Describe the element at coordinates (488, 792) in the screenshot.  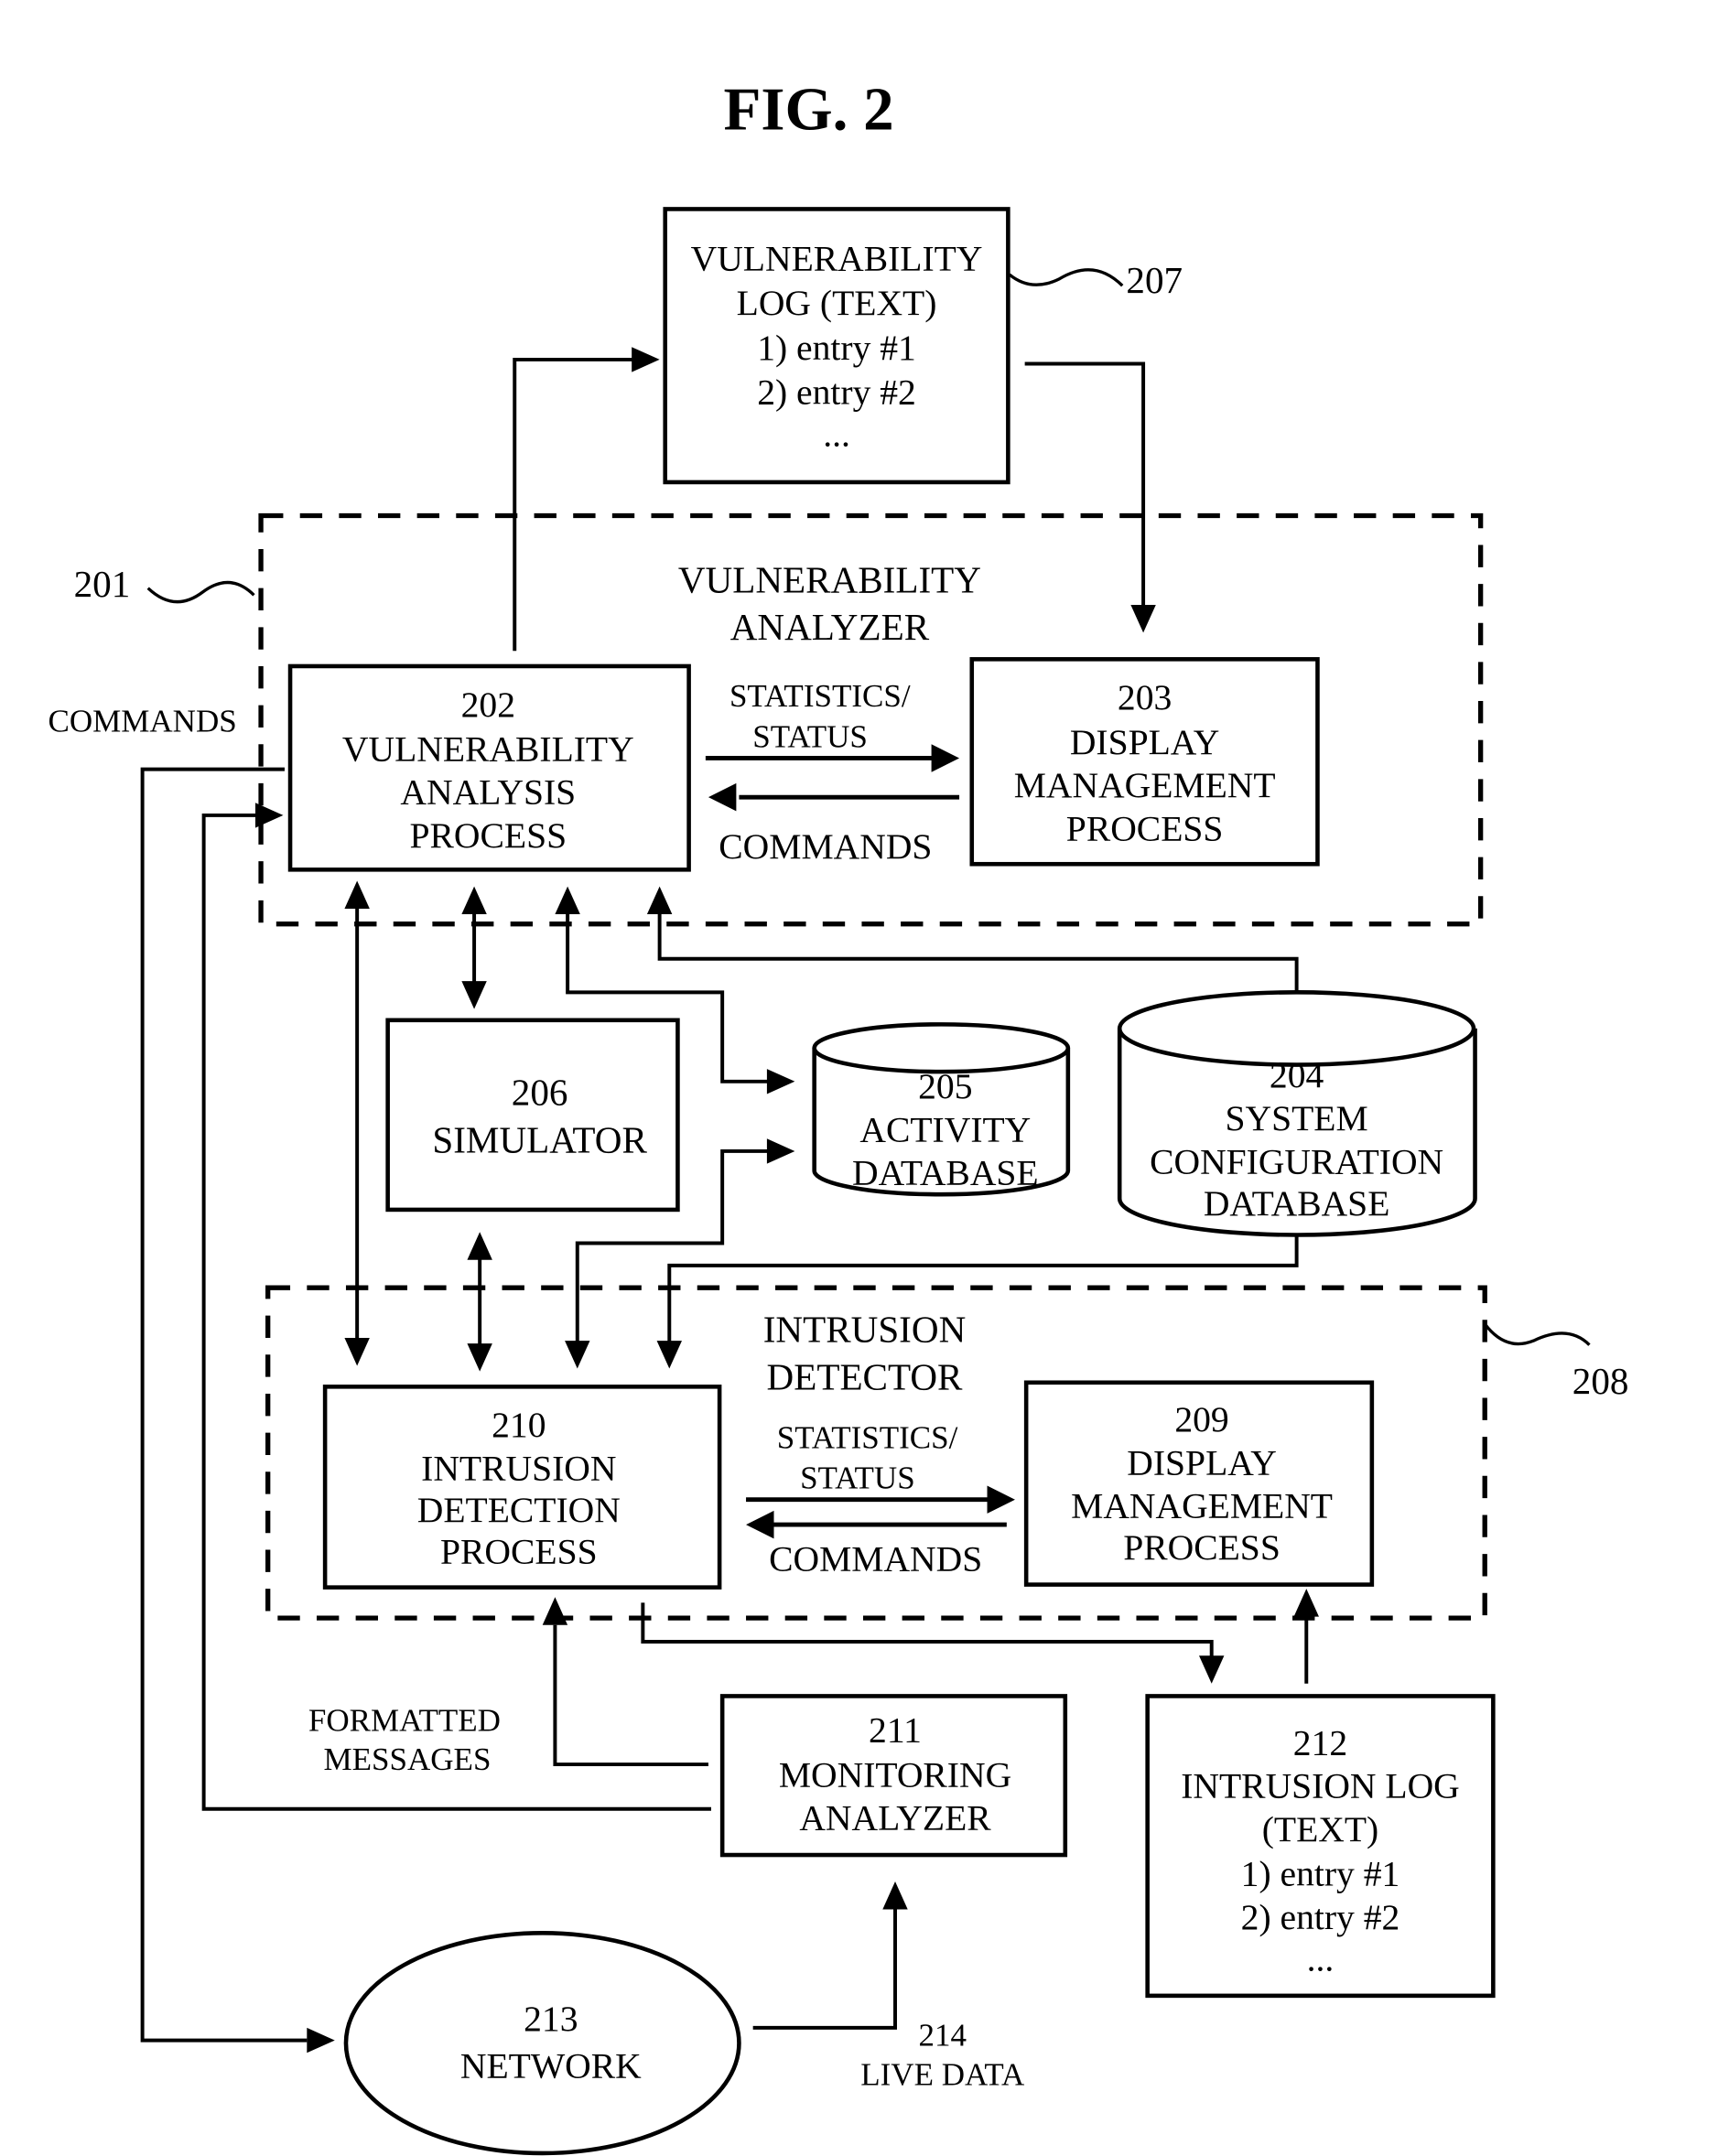
I see `vap-line-2: ANALYSIS` at that location.